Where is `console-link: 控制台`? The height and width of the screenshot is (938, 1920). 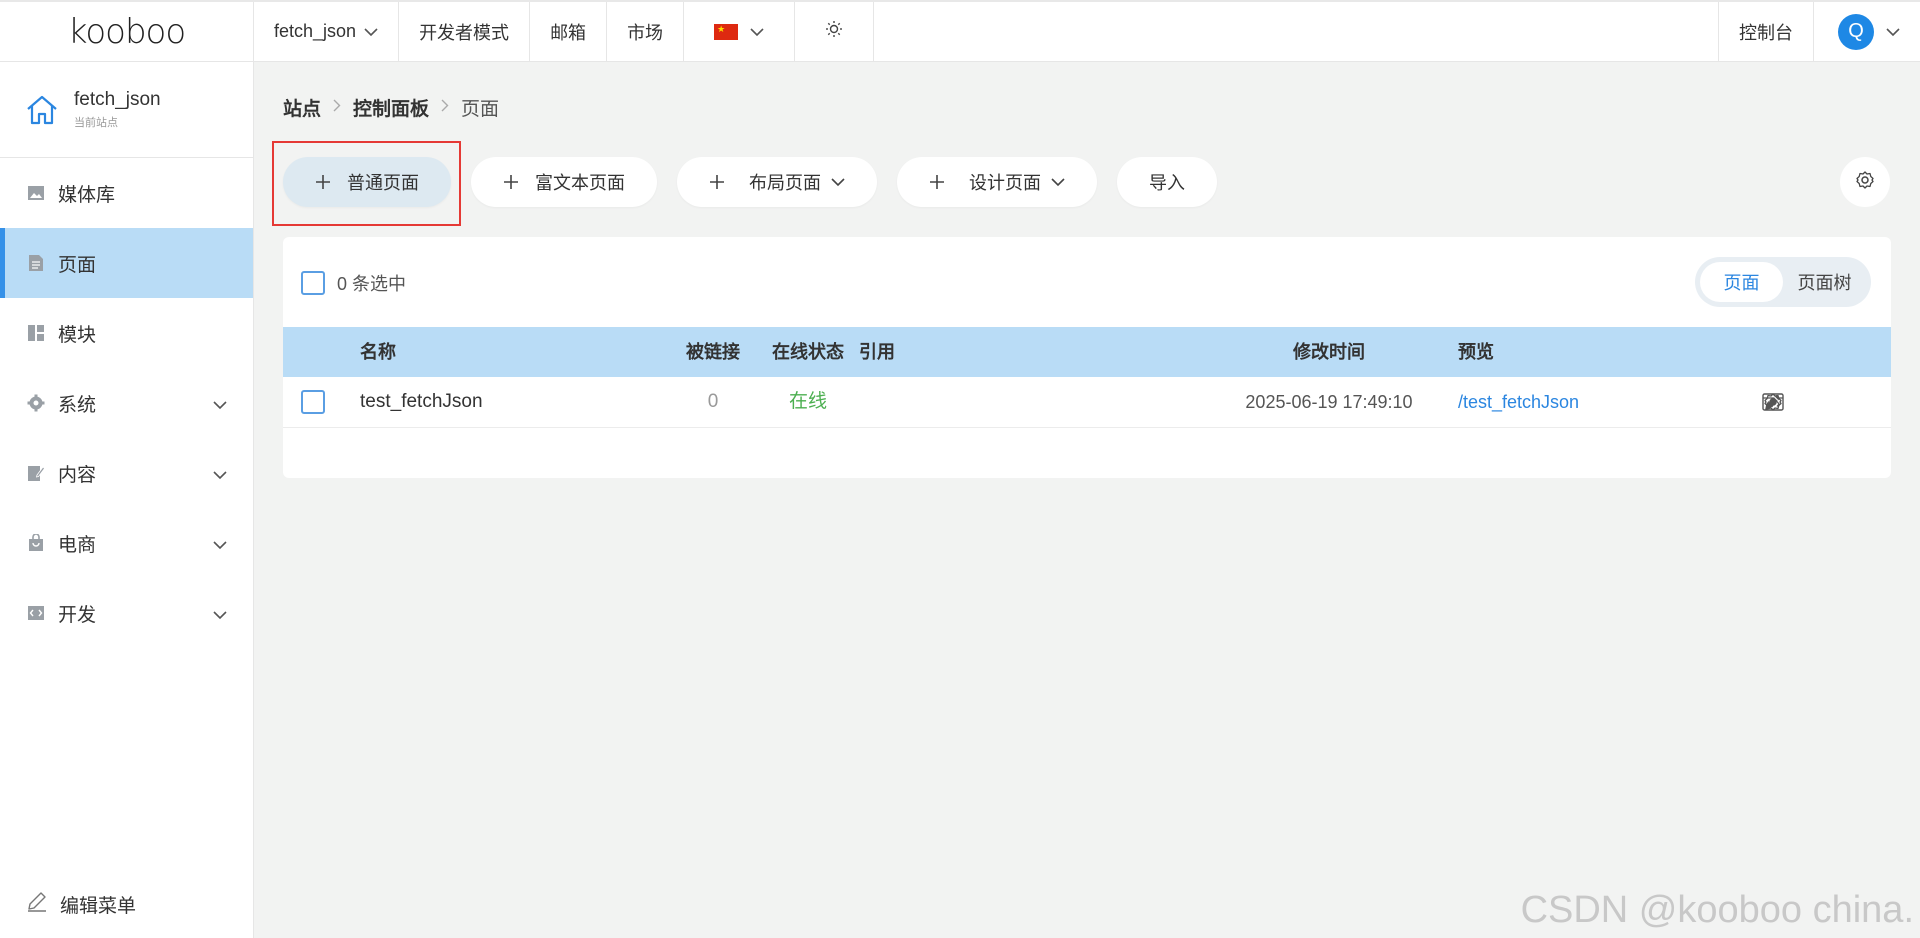 console-link: 控制台 is located at coordinates (1765, 31).